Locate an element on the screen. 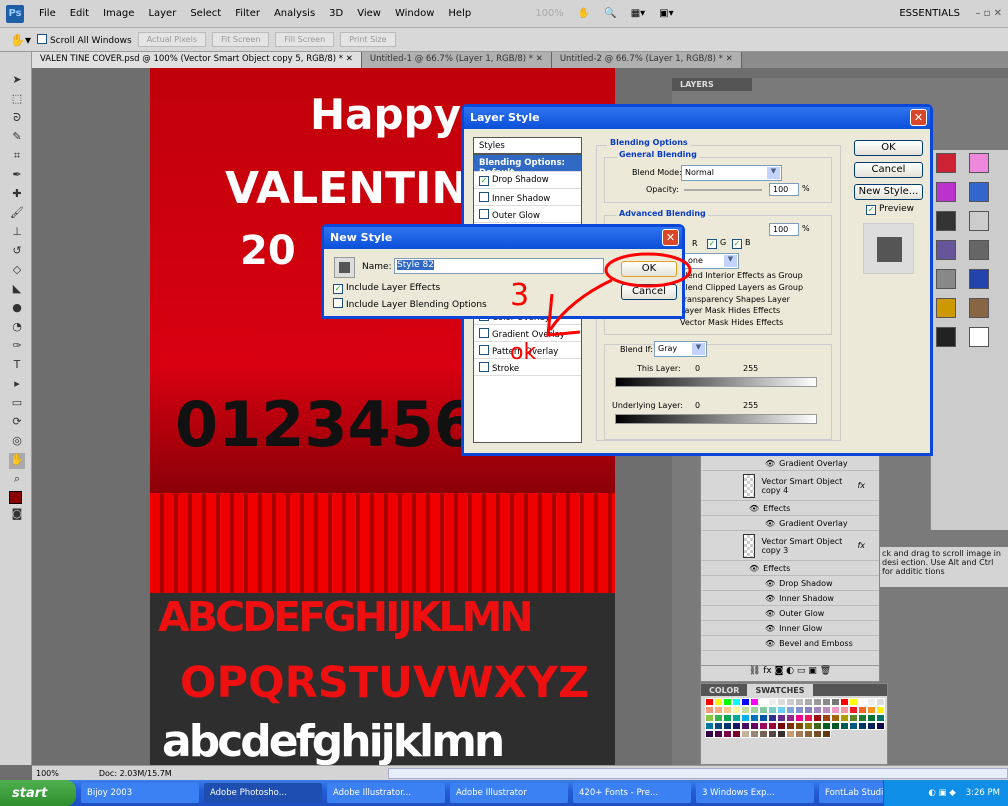 This screenshot has width=1008, height=806. taskbar-item: Adobe Illustrator is located at coordinates (509, 793).